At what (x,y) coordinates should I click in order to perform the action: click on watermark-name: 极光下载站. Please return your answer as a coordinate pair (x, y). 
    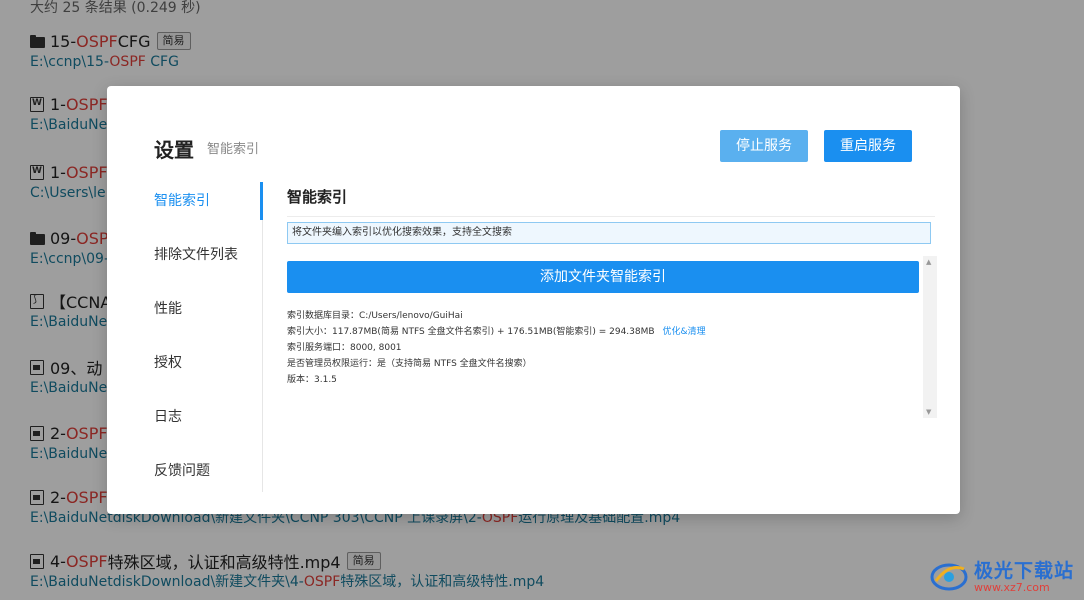
    Looking at the image, I should click on (1023, 571).